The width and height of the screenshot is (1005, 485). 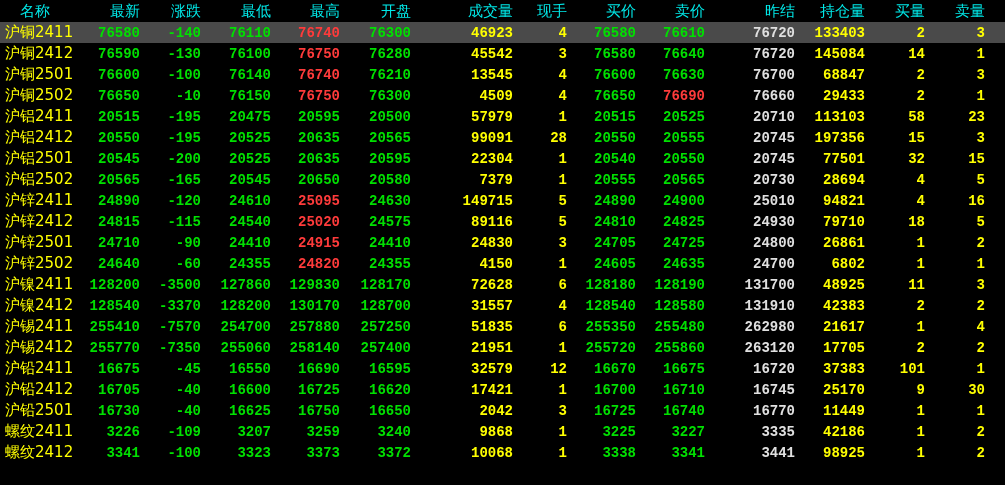 What do you see at coordinates (491, 116) in the screenshot?
I see `table-cell-text: 57979` at bounding box center [491, 116].